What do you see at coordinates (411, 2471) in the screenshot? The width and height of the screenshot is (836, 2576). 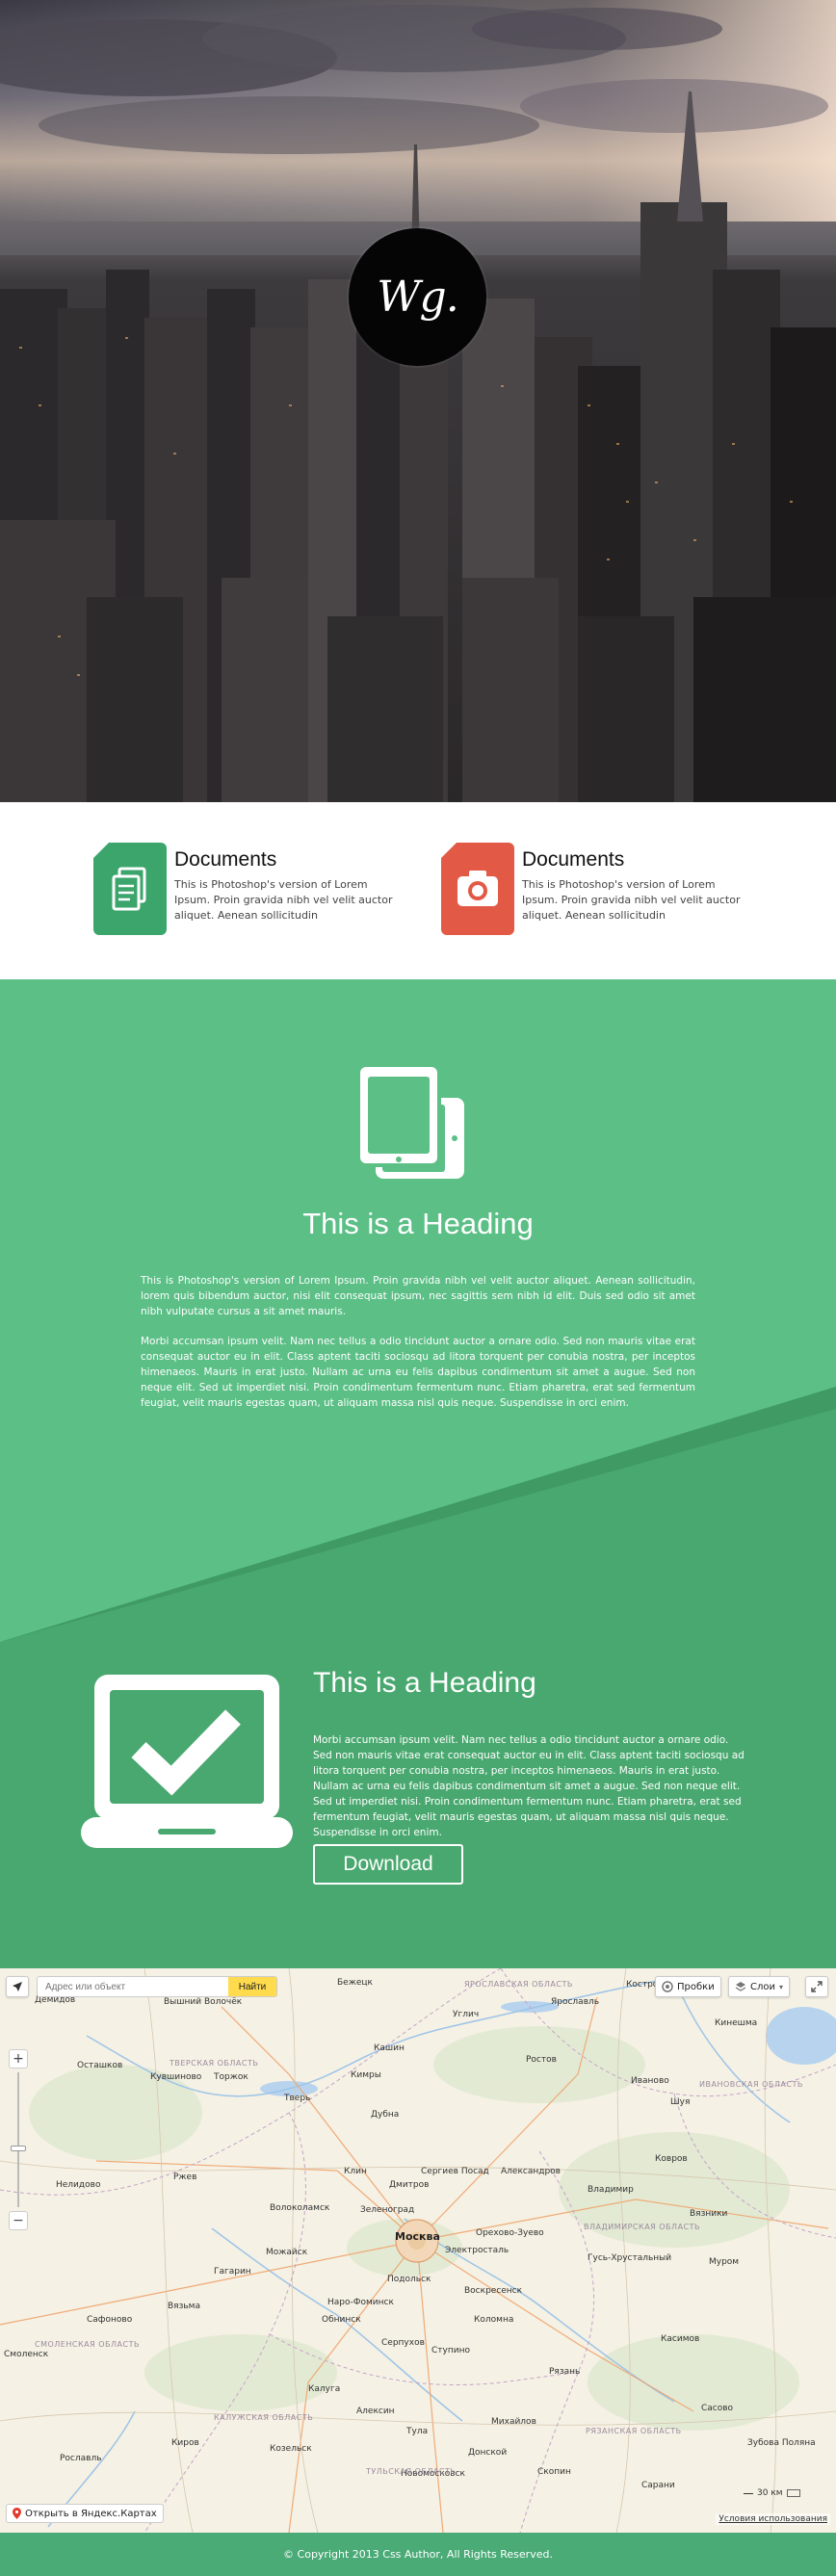 I see `map-region-label: ТУЛЬСКАЯ ОБЛАСТЬ` at bounding box center [411, 2471].